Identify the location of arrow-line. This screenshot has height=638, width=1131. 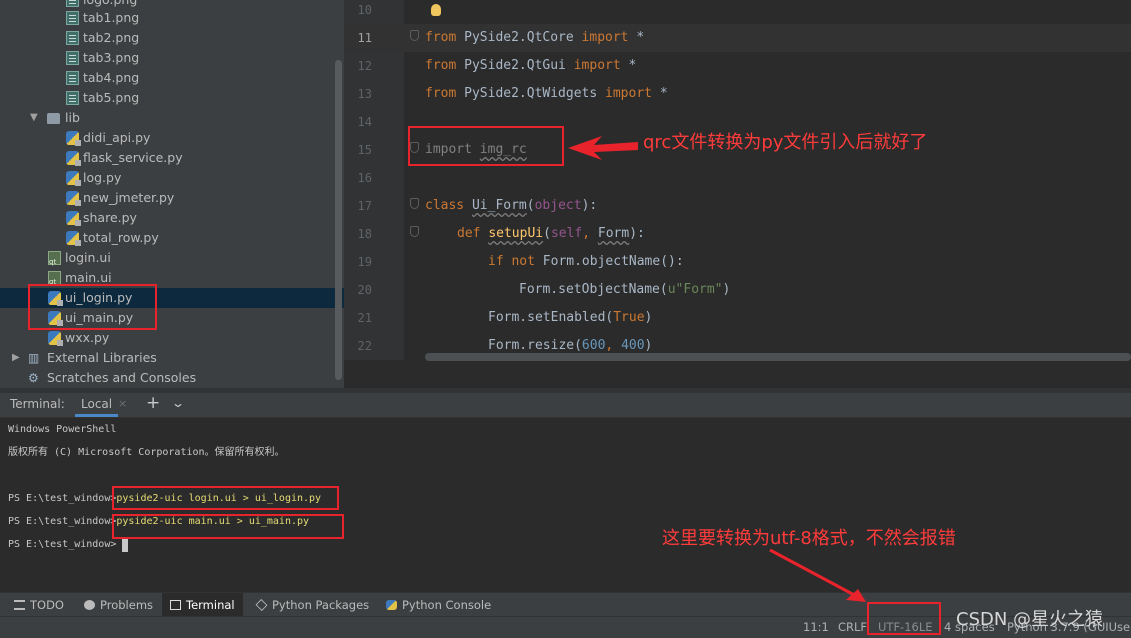
(814, 573).